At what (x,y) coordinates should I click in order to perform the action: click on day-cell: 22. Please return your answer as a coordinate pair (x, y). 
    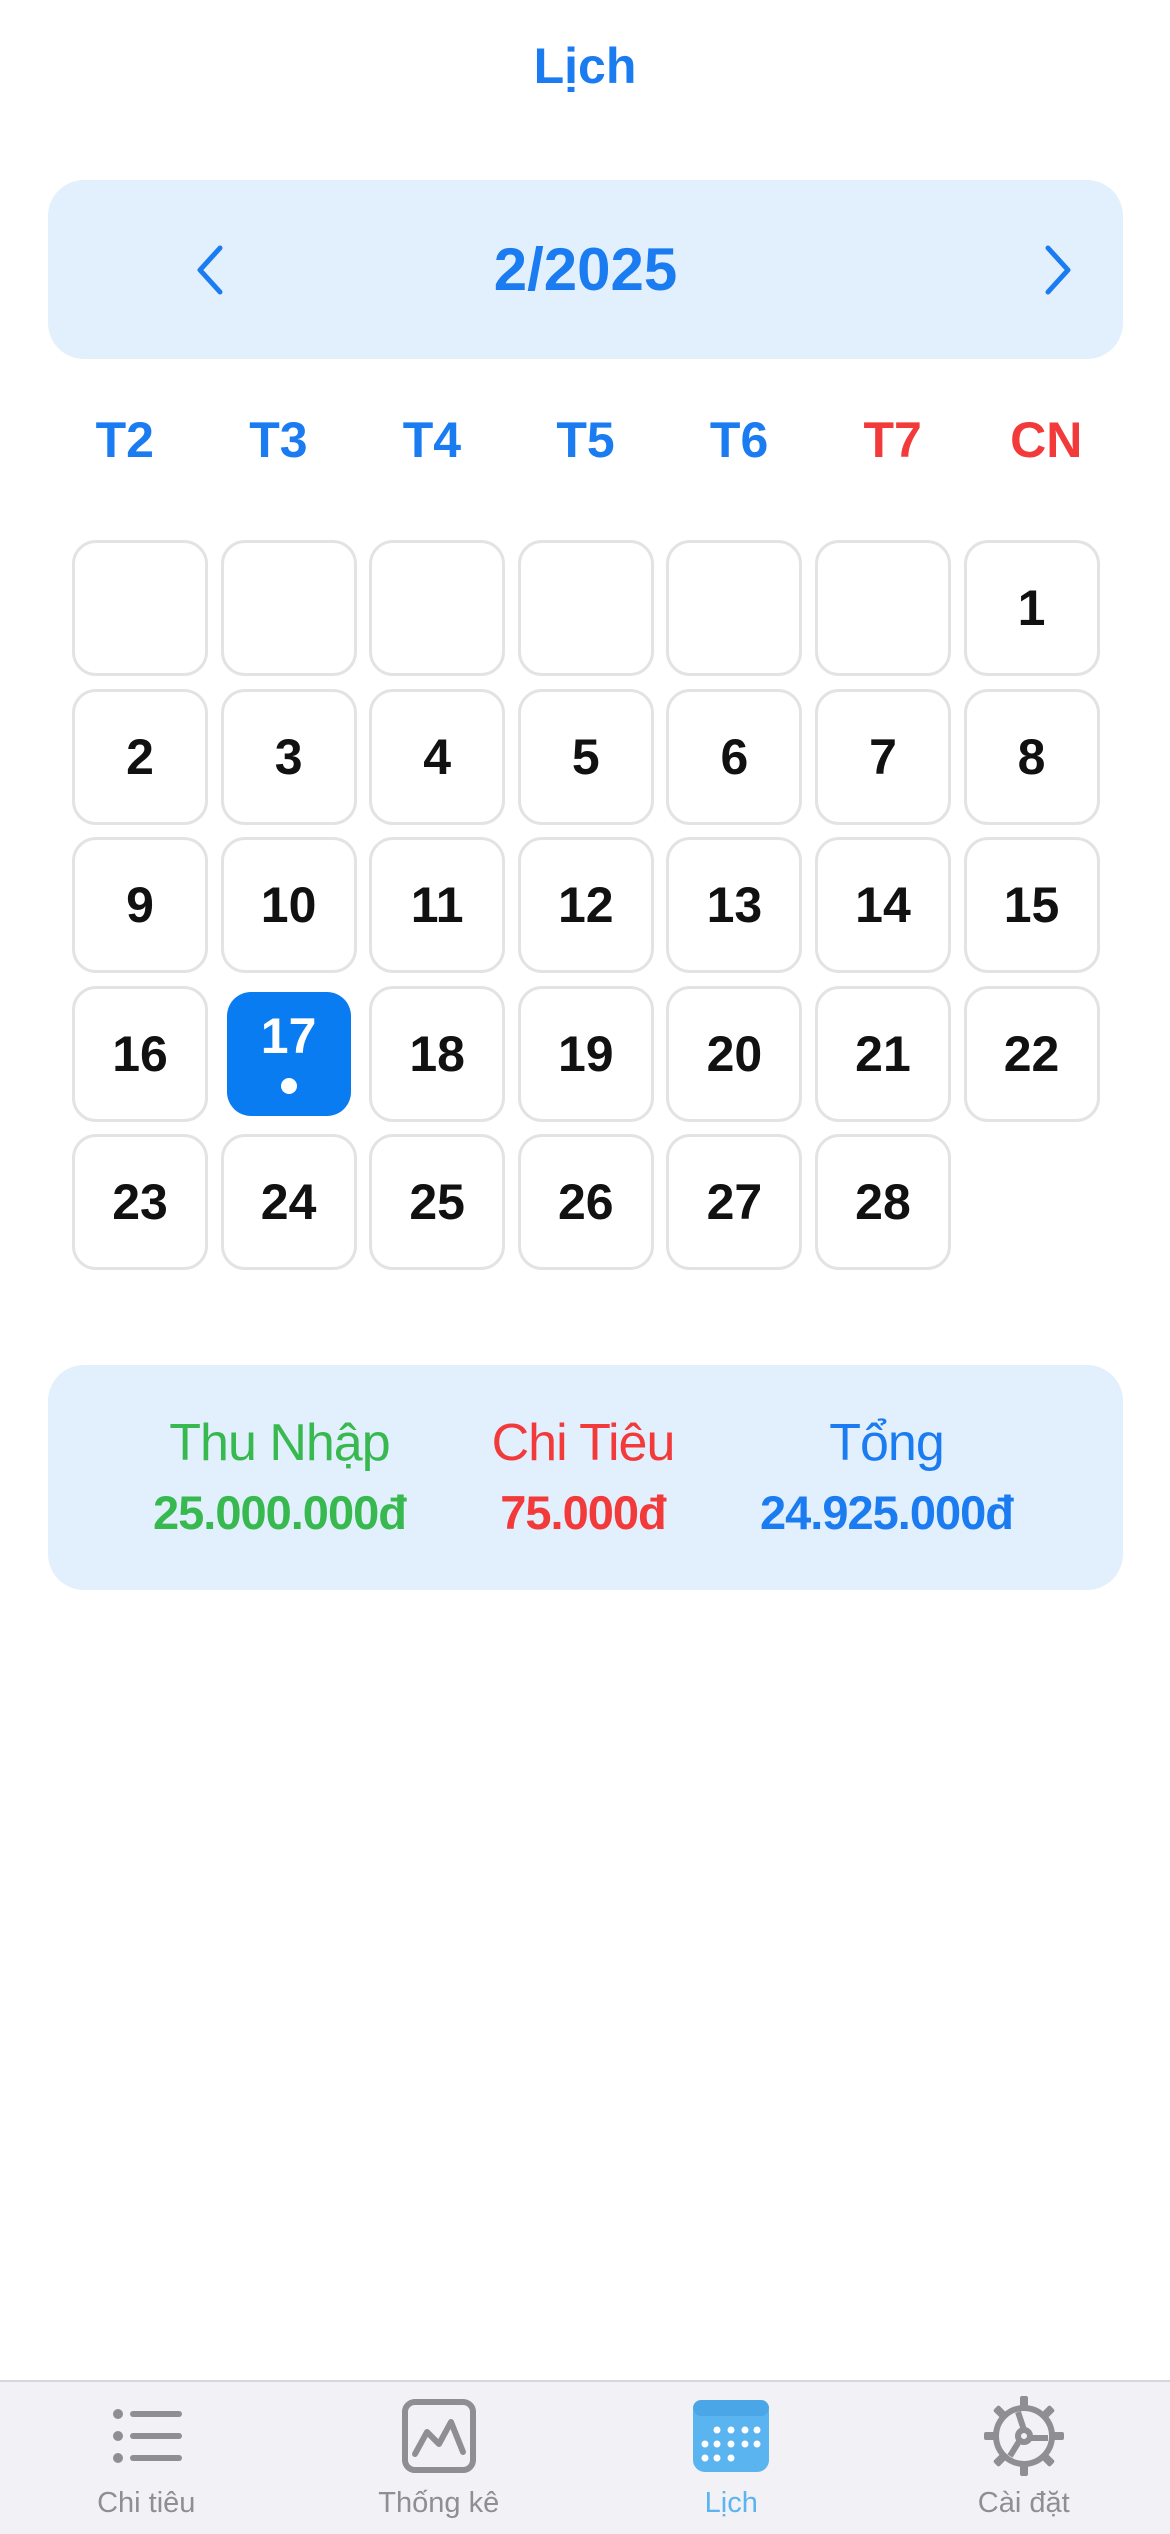
    Looking at the image, I should click on (1032, 1054).